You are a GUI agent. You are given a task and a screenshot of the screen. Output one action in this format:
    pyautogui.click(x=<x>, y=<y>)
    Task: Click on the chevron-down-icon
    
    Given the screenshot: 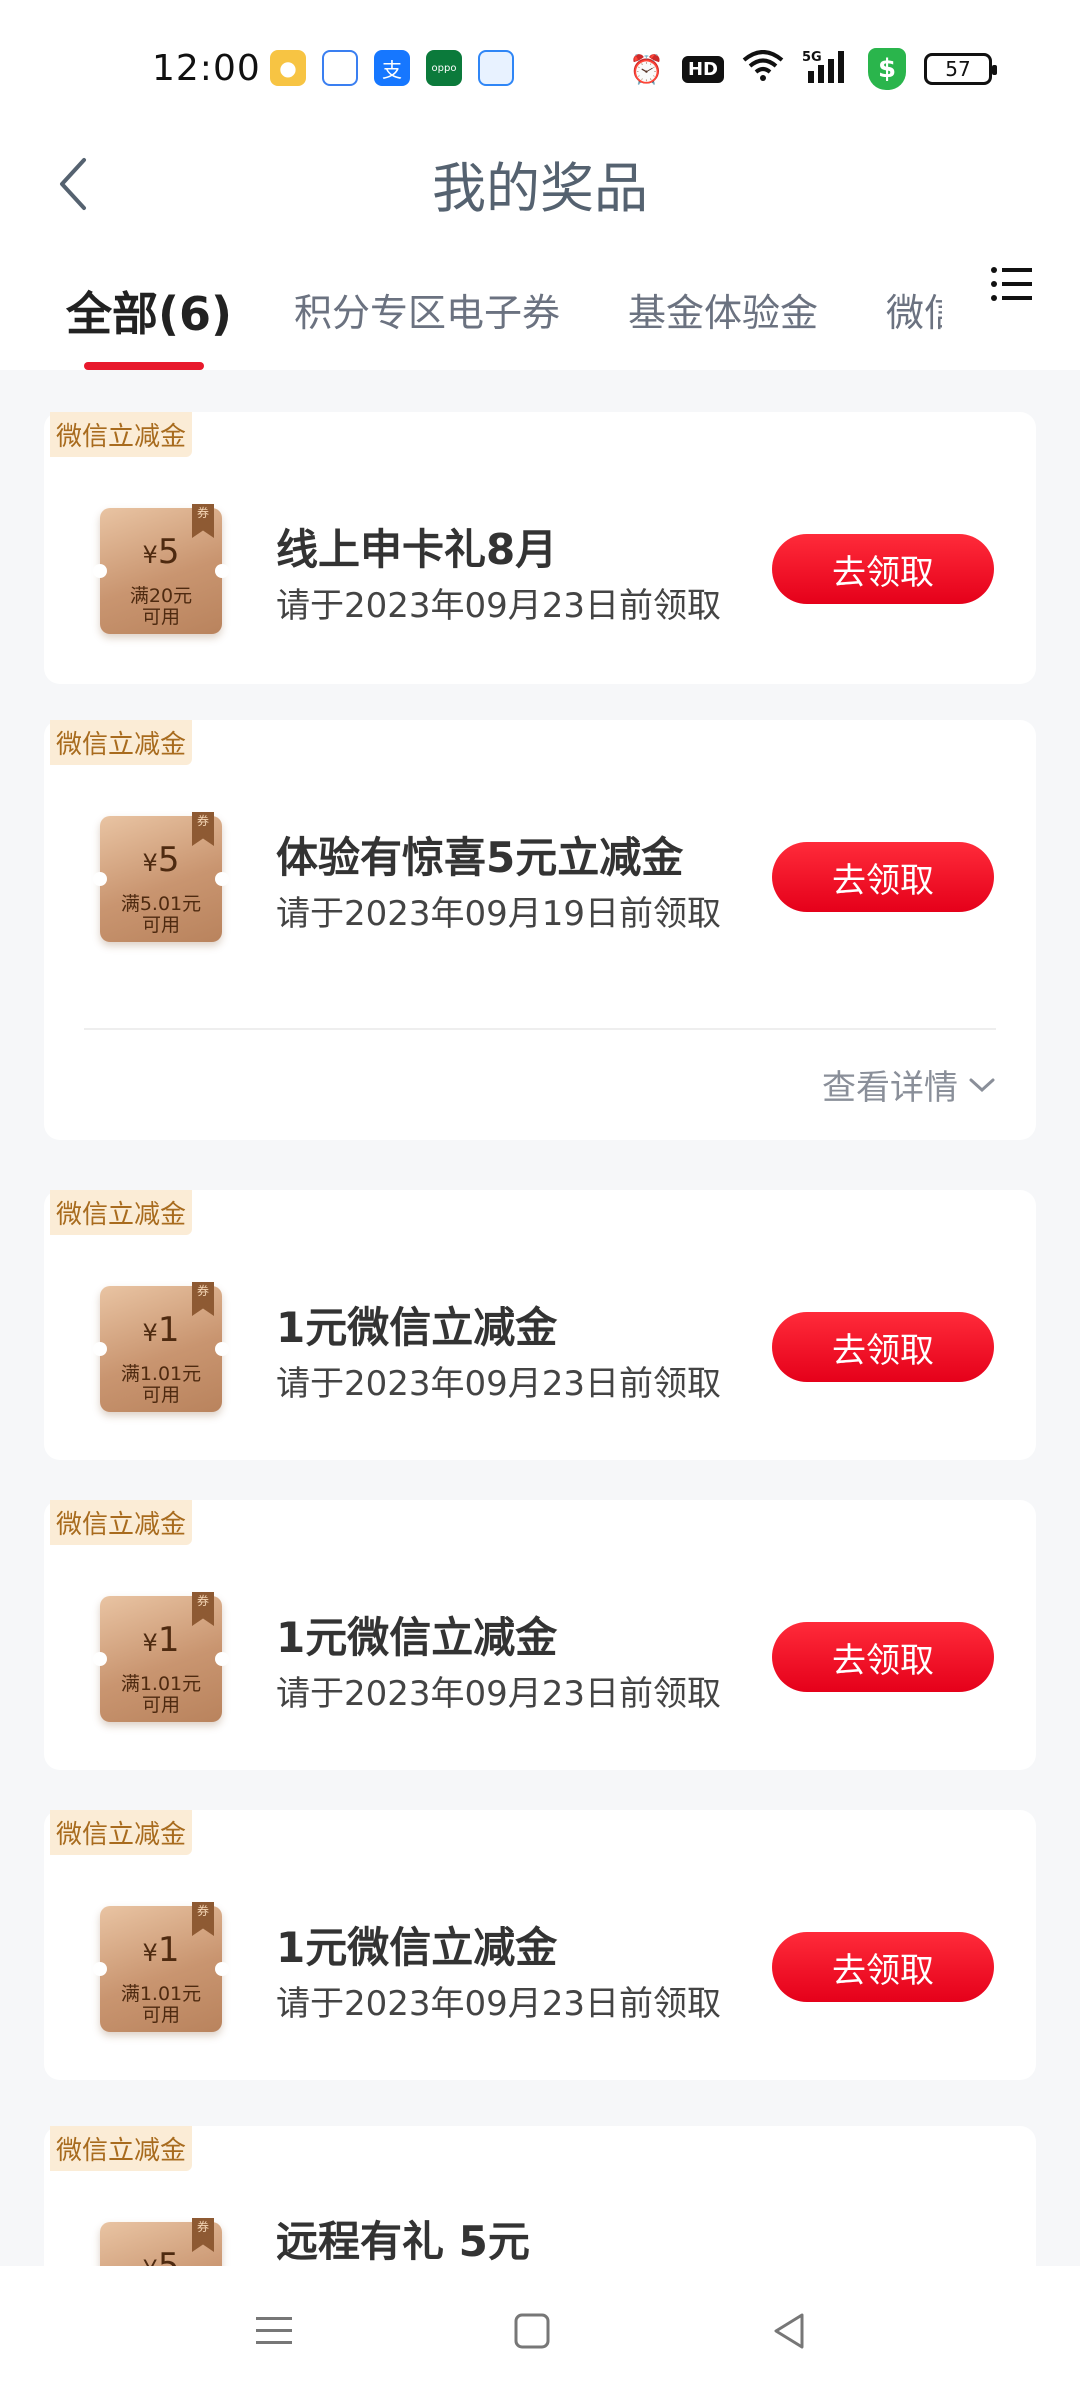 What is the action you would take?
    pyautogui.click(x=982, y=1085)
    